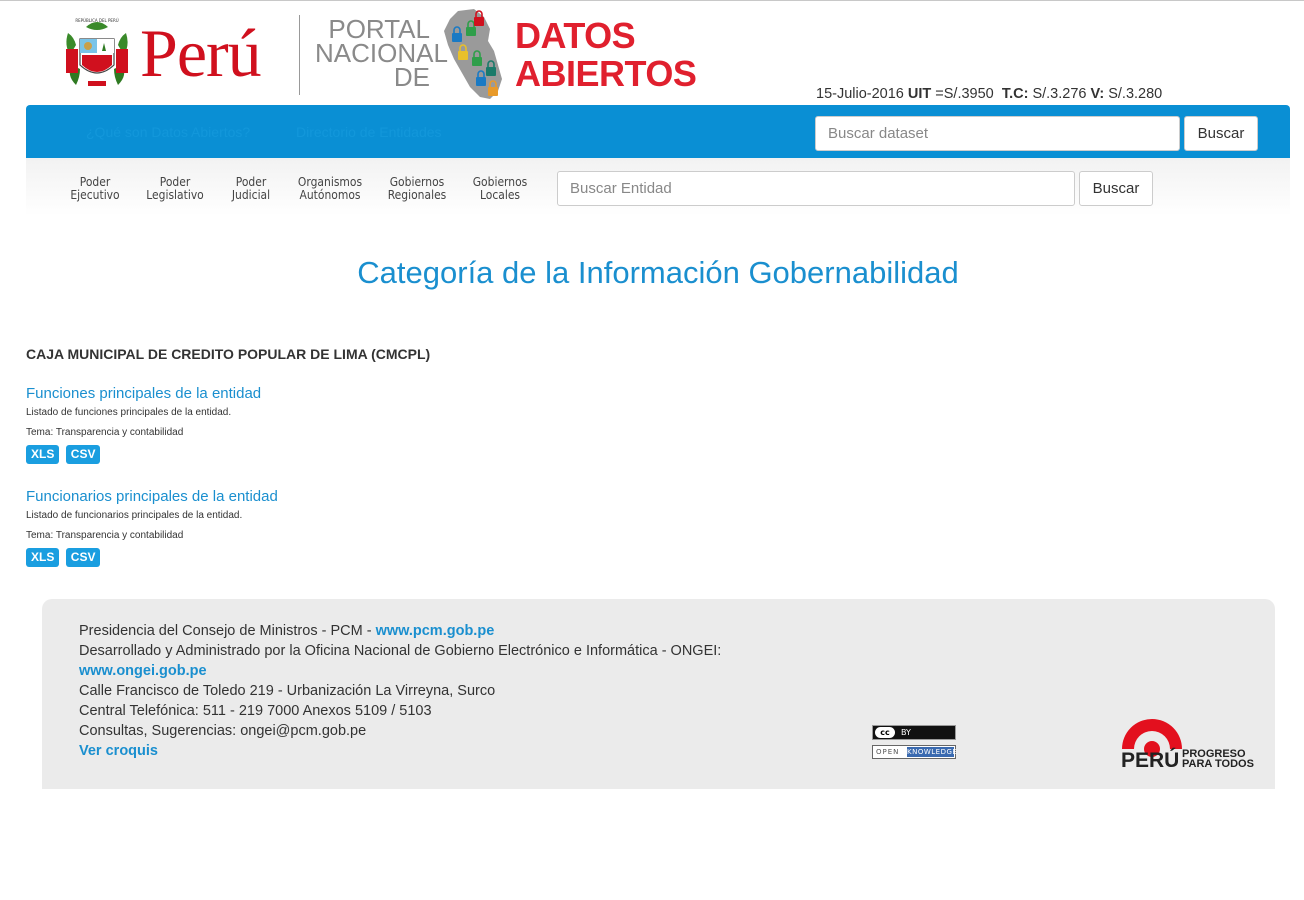 The height and width of the screenshot is (900, 1304). I want to click on uit-label: UIT, so click(919, 94).